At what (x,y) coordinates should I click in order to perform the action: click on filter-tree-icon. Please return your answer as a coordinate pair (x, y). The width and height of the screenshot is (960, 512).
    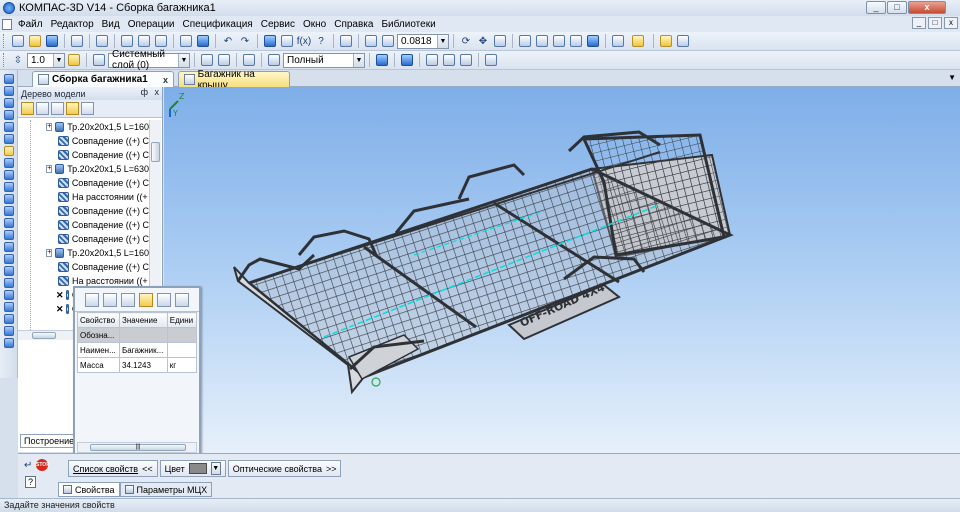
    Looking at the image, I should click on (9, 175).